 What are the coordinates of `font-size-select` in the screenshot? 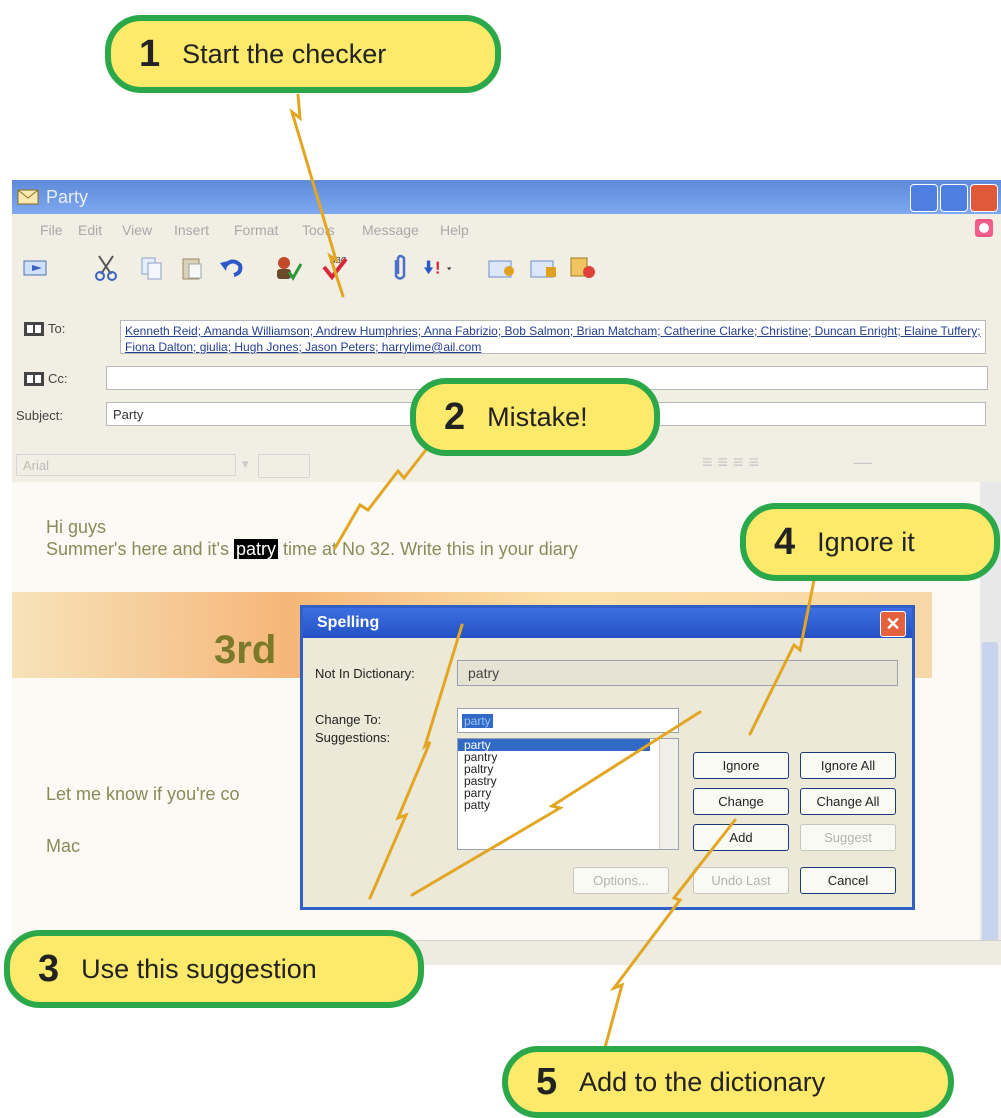 It's located at (284, 466).